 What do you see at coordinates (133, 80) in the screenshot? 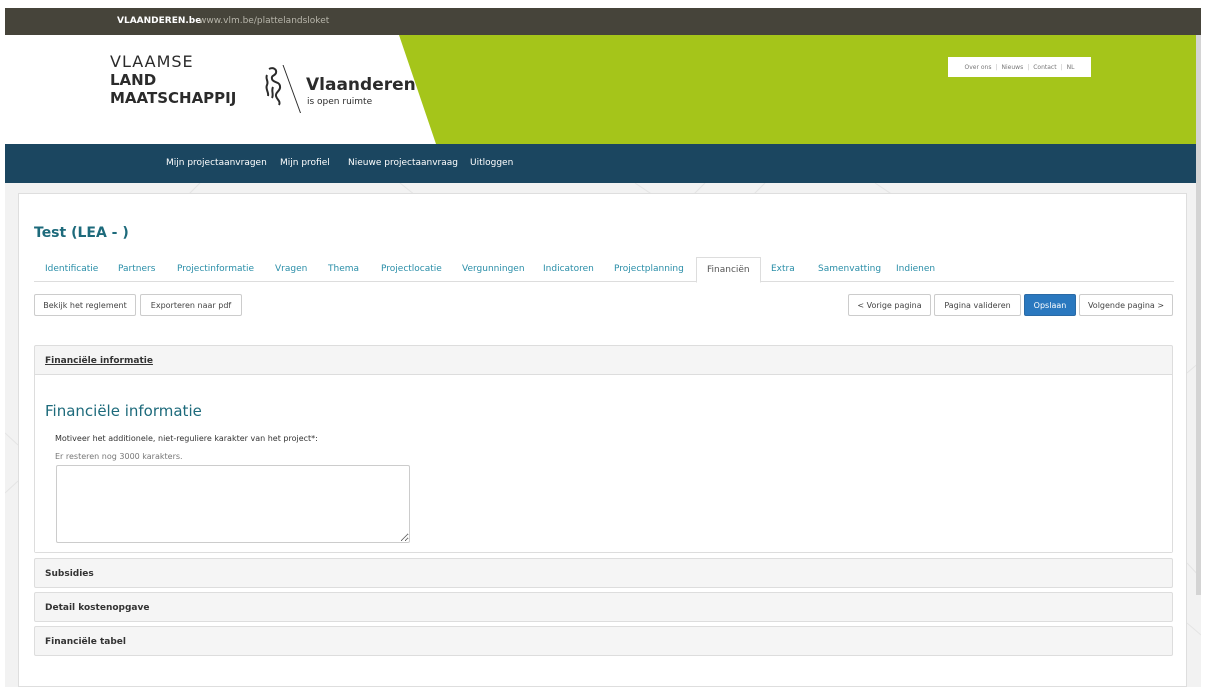
I see `logo-line-2: LAND` at bounding box center [133, 80].